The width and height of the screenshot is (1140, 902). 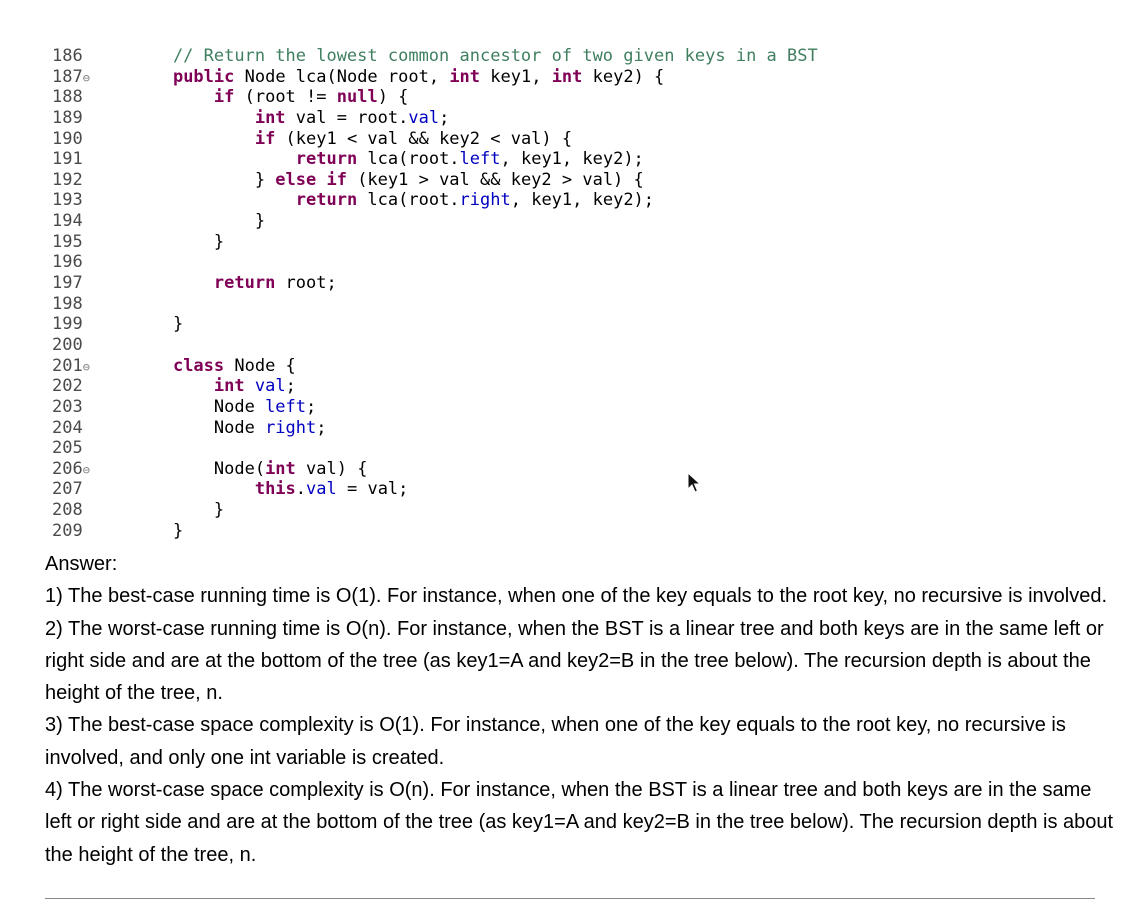 What do you see at coordinates (214, 366) in the screenshot?
I see `code-text: class Node {` at bounding box center [214, 366].